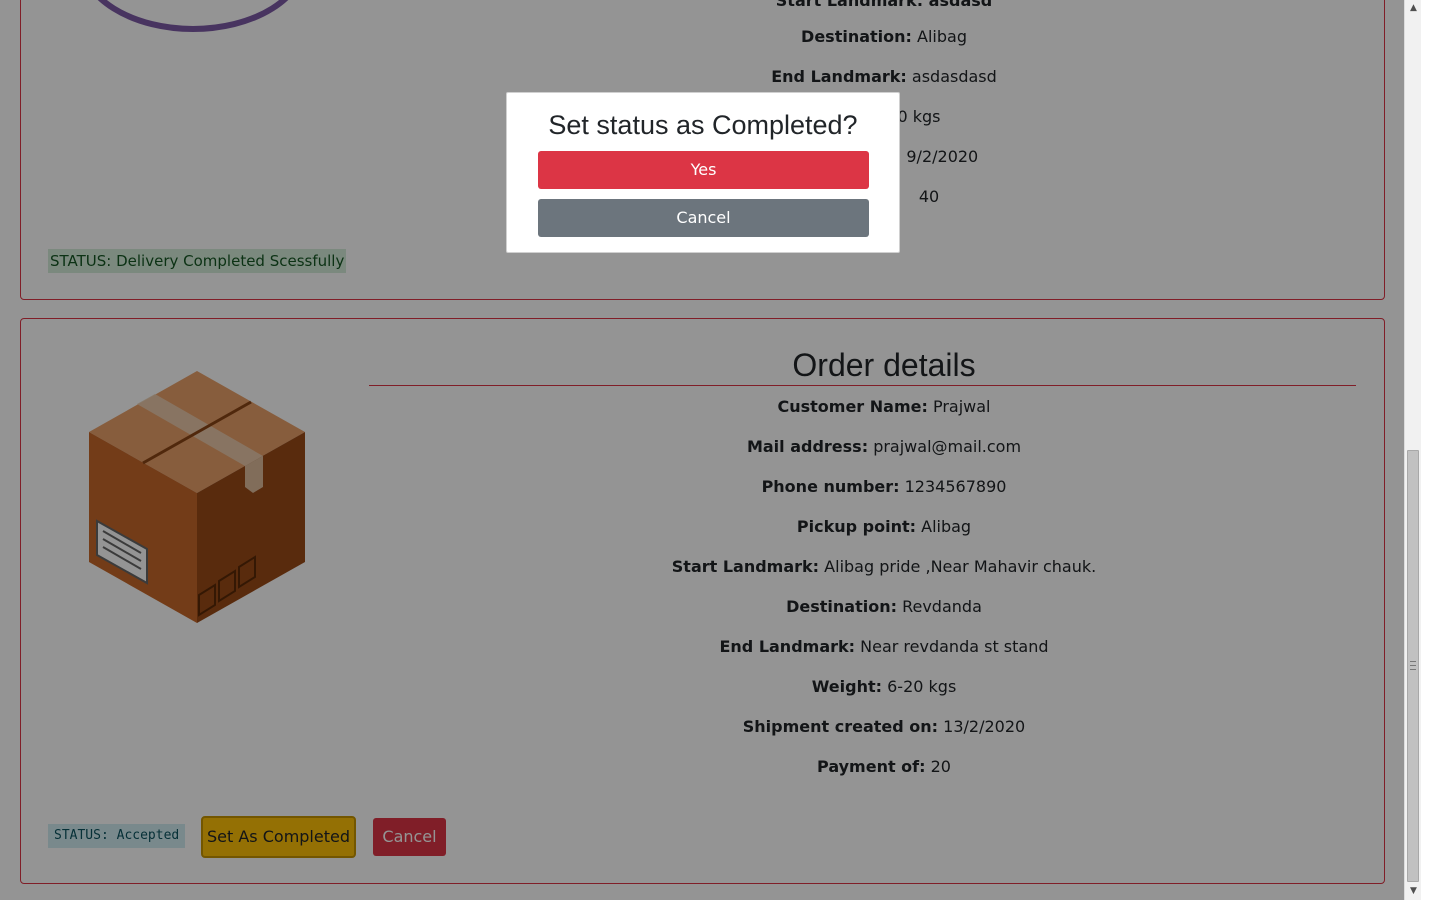 The height and width of the screenshot is (900, 1440). What do you see at coordinates (1413, 891) in the screenshot?
I see `triangle-down-icon: ▼` at bounding box center [1413, 891].